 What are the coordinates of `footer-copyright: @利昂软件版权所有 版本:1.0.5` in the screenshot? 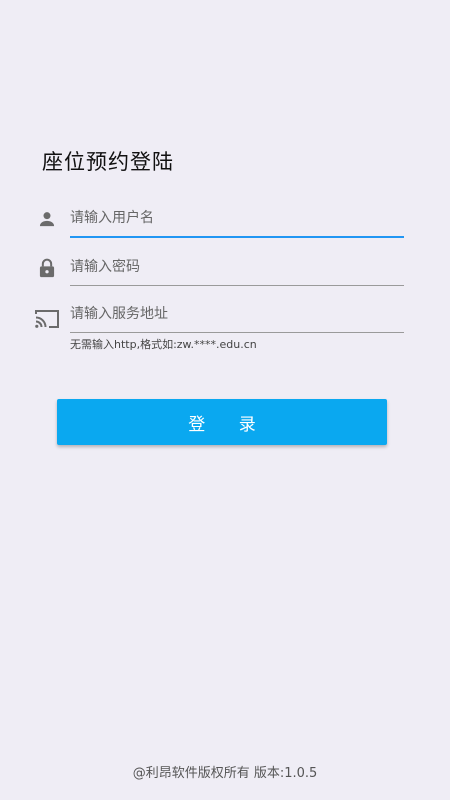 It's located at (225, 773).